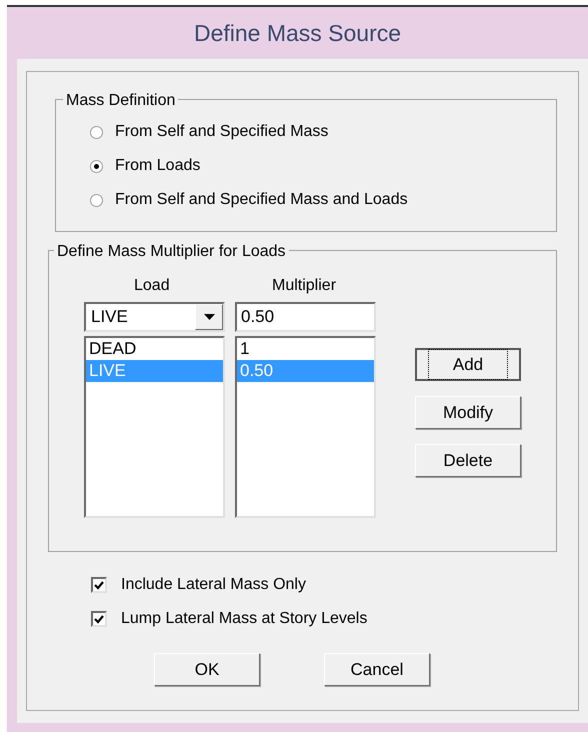  What do you see at coordinates (305, 349) in the screenshot?
I see `list-item: 1` at bounding box center [305, 349].